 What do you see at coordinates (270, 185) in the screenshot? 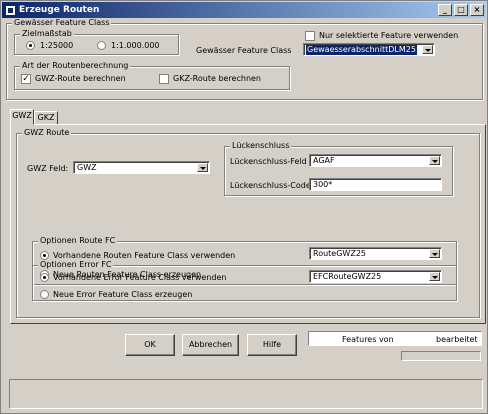
I see `lueckenschluss-code-label: Lückenschluss-Code` at bounding box center [270, 185].